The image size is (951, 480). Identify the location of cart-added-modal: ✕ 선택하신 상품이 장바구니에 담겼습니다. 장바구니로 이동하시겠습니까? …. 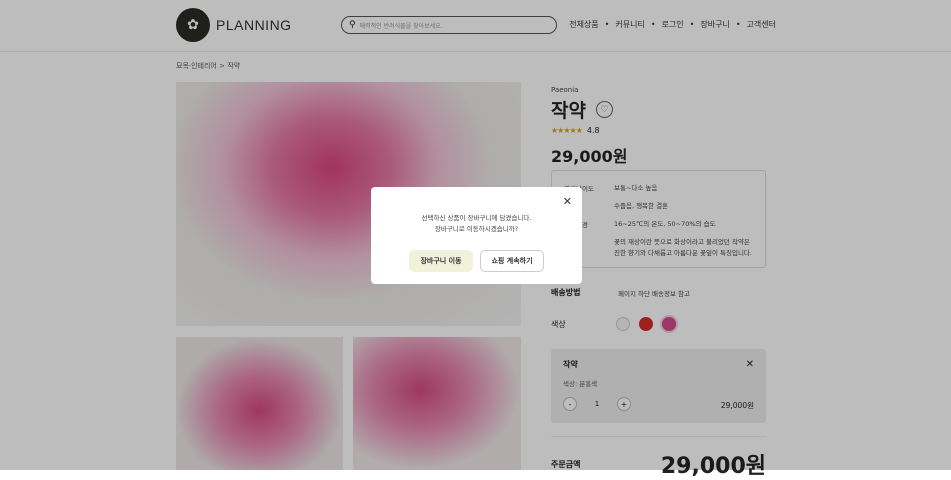
(476, 235).